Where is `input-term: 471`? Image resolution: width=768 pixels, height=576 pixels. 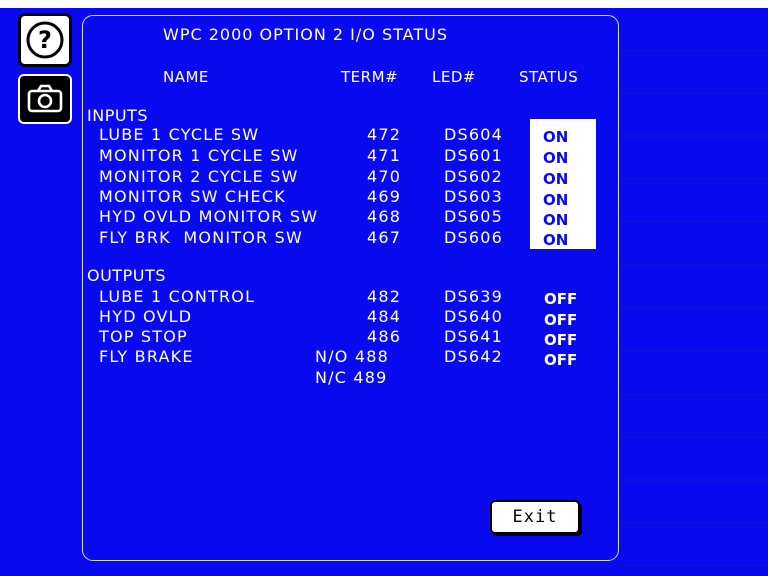
input-term: 471 is located at coordinates (384, 155).